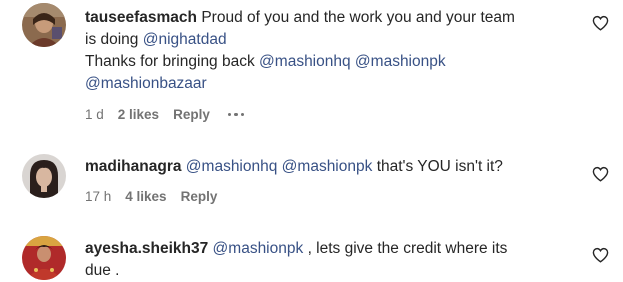  I want to click on comment-meta: 17 h 4 likes Reply, so click(158, 196).